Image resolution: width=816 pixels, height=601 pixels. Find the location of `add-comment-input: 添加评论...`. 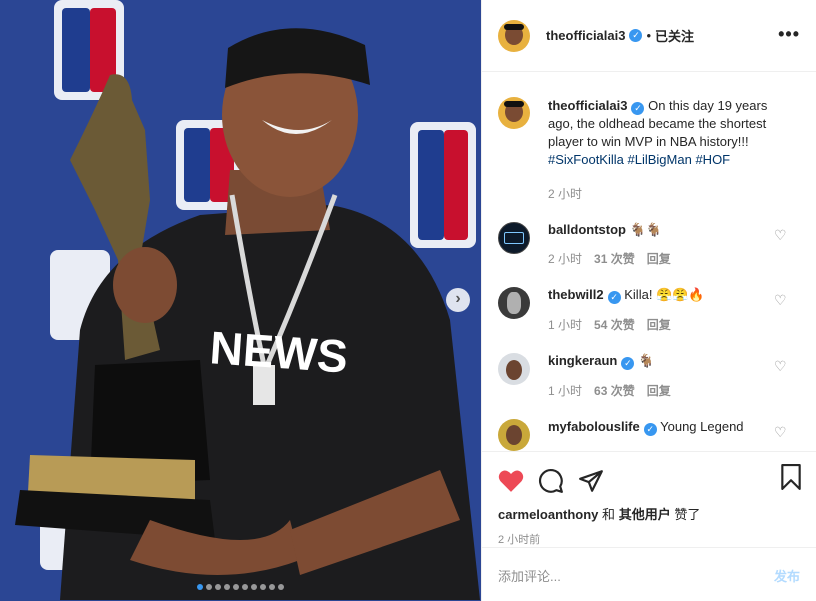

add-comment-input: 添加评论... is located at coordinates (636, 575).